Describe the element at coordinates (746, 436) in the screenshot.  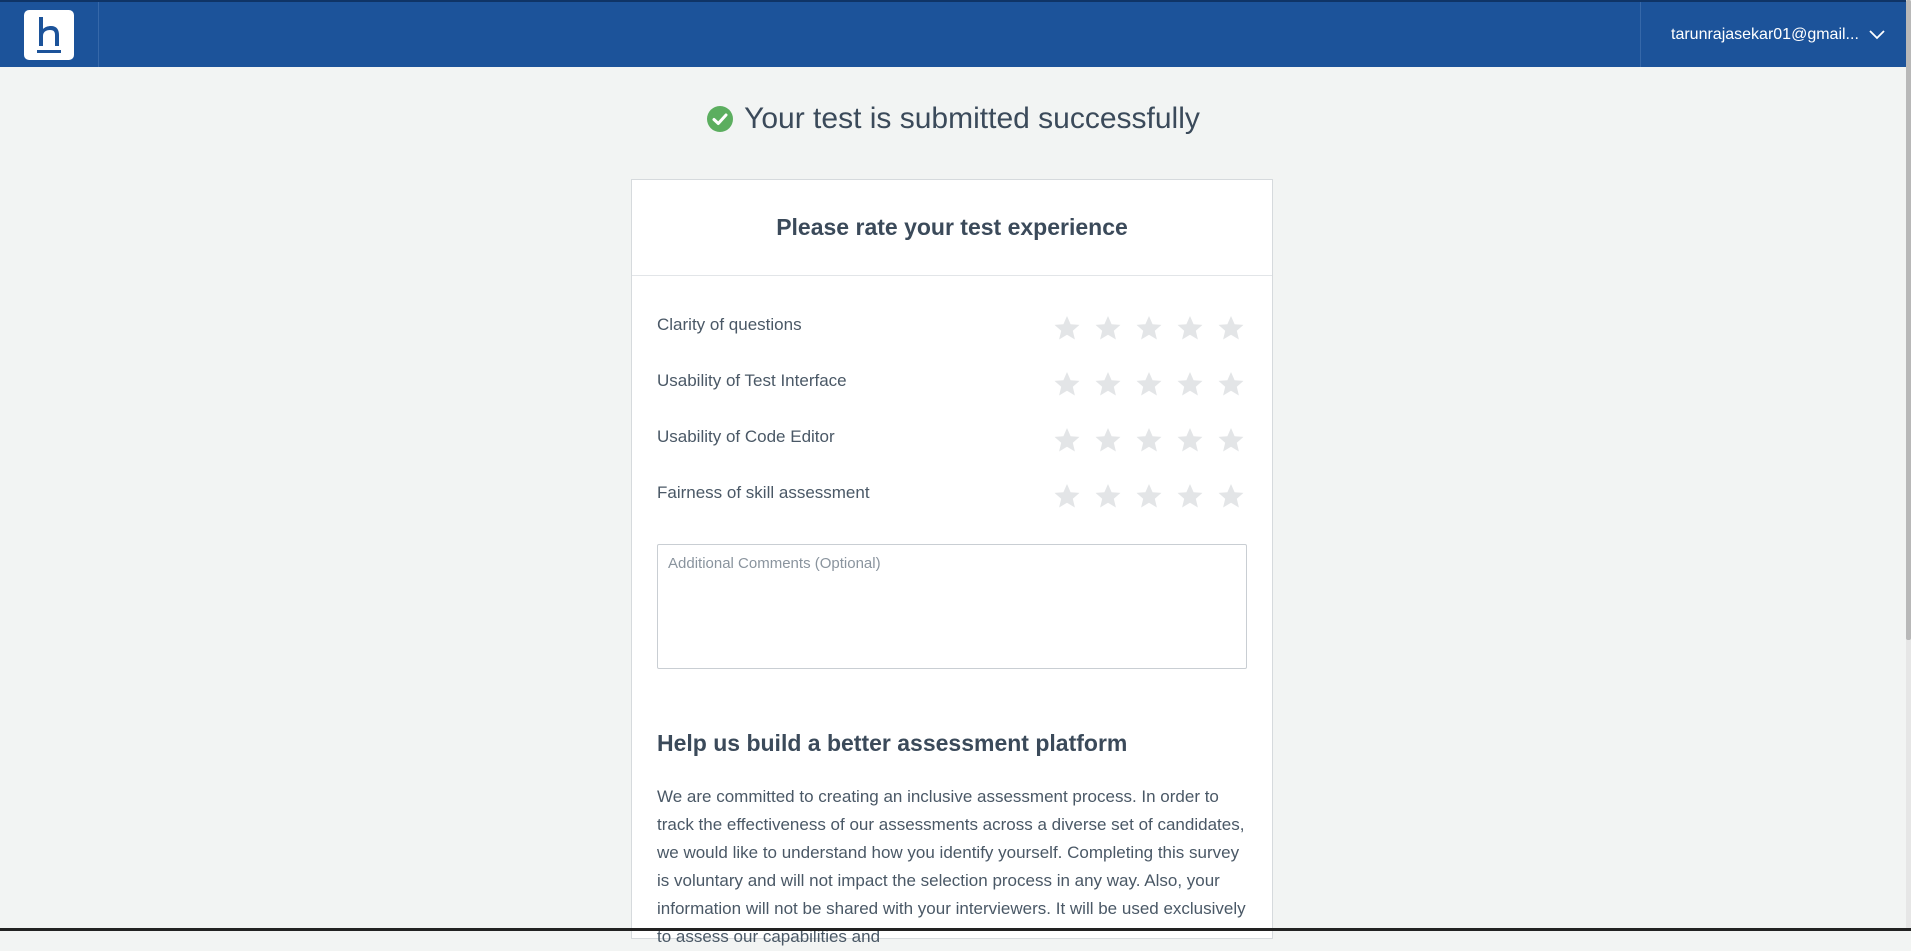
I see `rating-label: Usability of Code Editor` at that location.